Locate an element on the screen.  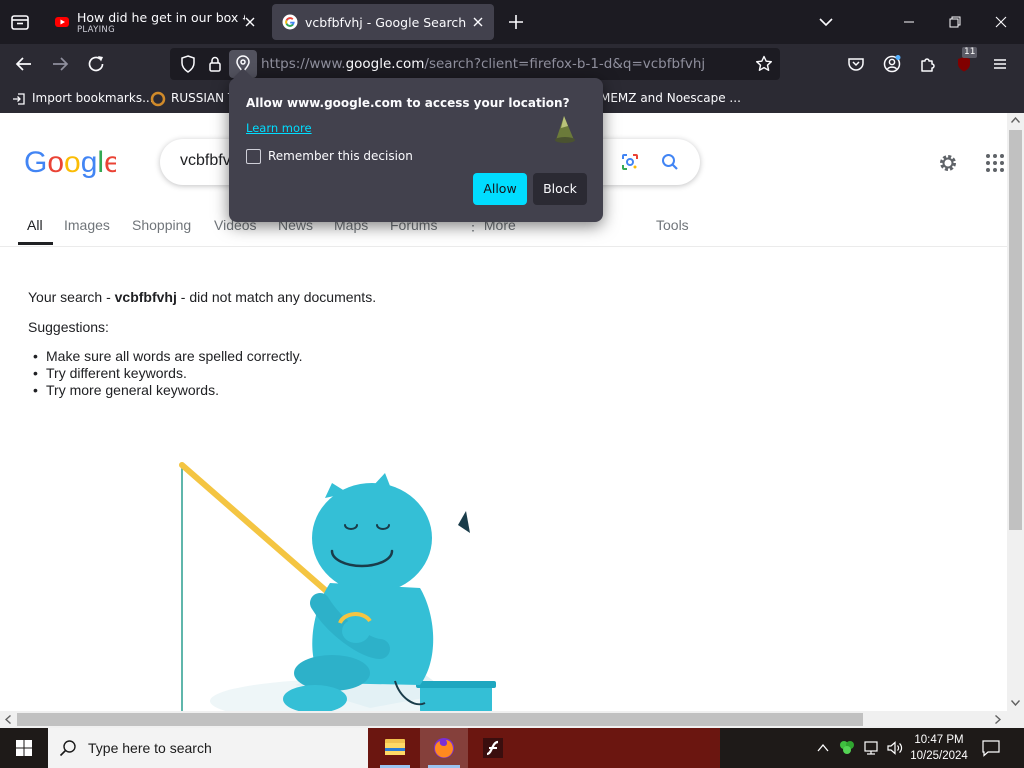
tab-playing-label: PLAYING is located at coordinates (96, 30).